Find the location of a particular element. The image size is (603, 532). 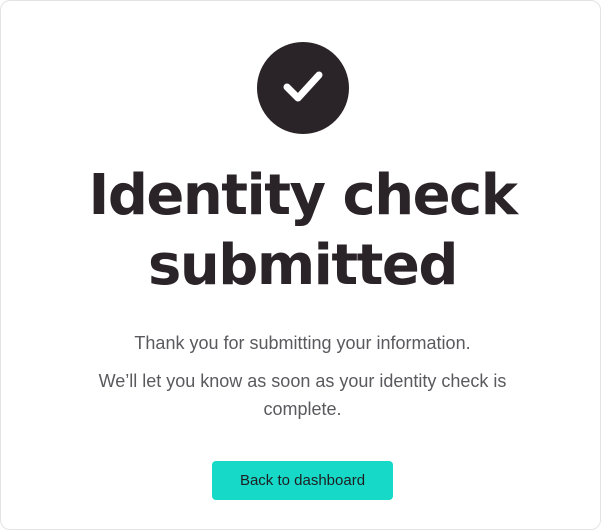

title-line-1: Identity check is located at coordinates (303, 195).